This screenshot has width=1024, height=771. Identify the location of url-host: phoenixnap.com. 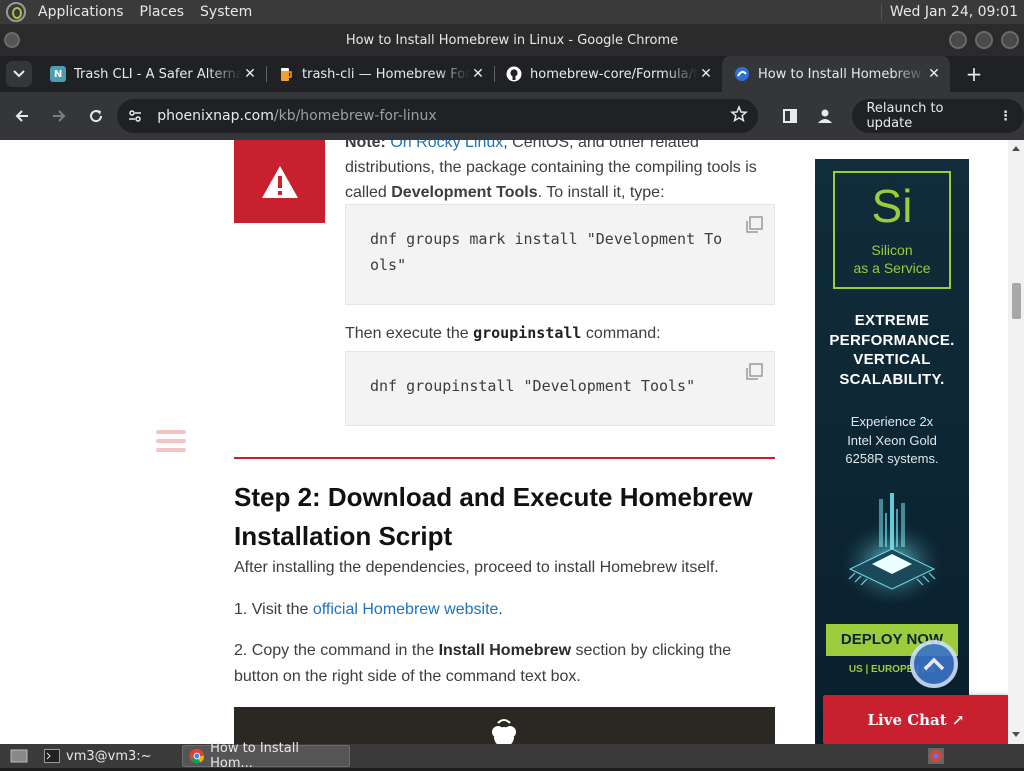
(215, 116).